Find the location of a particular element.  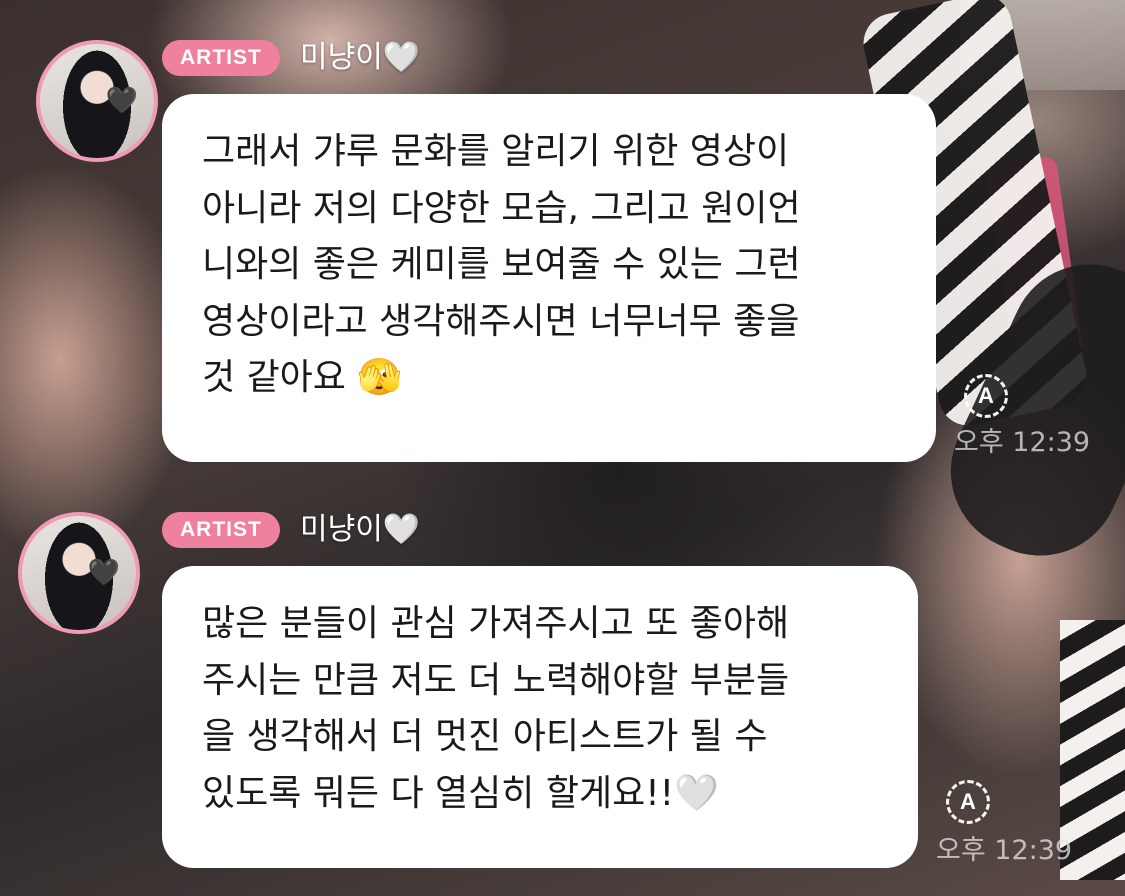

message-line: 있도록 뭐든 다 열심히 할게요!!🤍 is located at coordinates (460, 793).